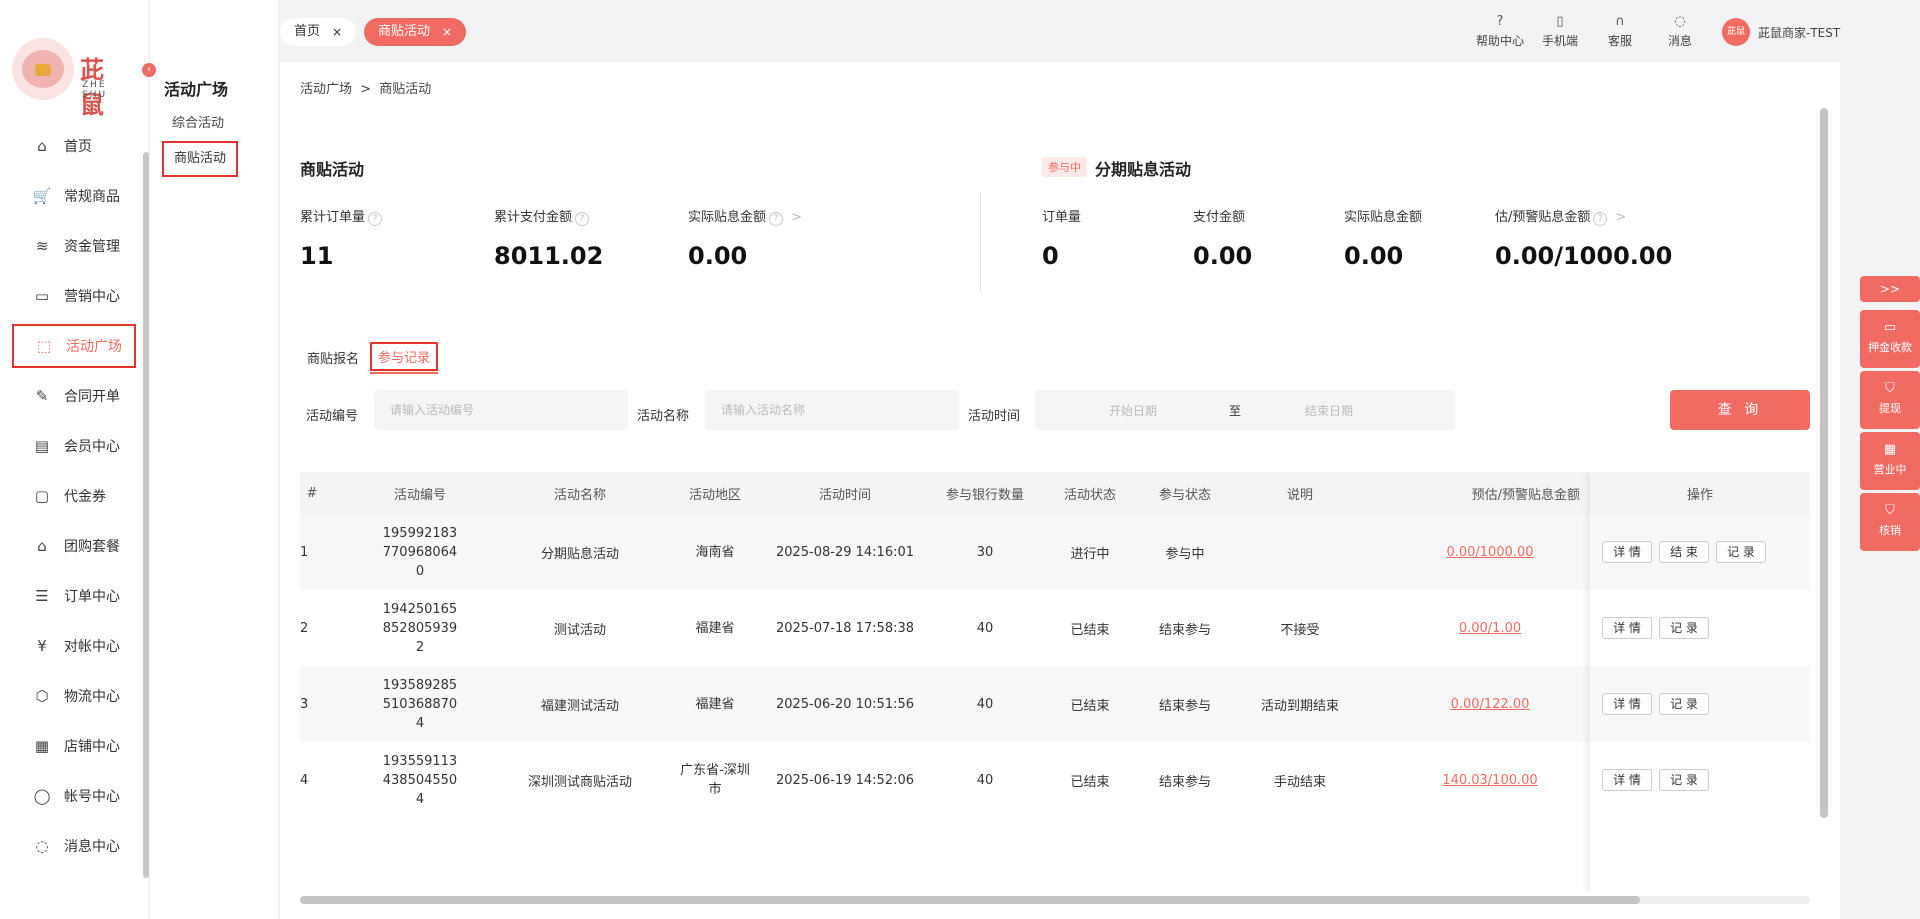  Describe the element at coordinates (404, 356) in the screenshot. I see `tab-participation-records: 参与记录` at that location.